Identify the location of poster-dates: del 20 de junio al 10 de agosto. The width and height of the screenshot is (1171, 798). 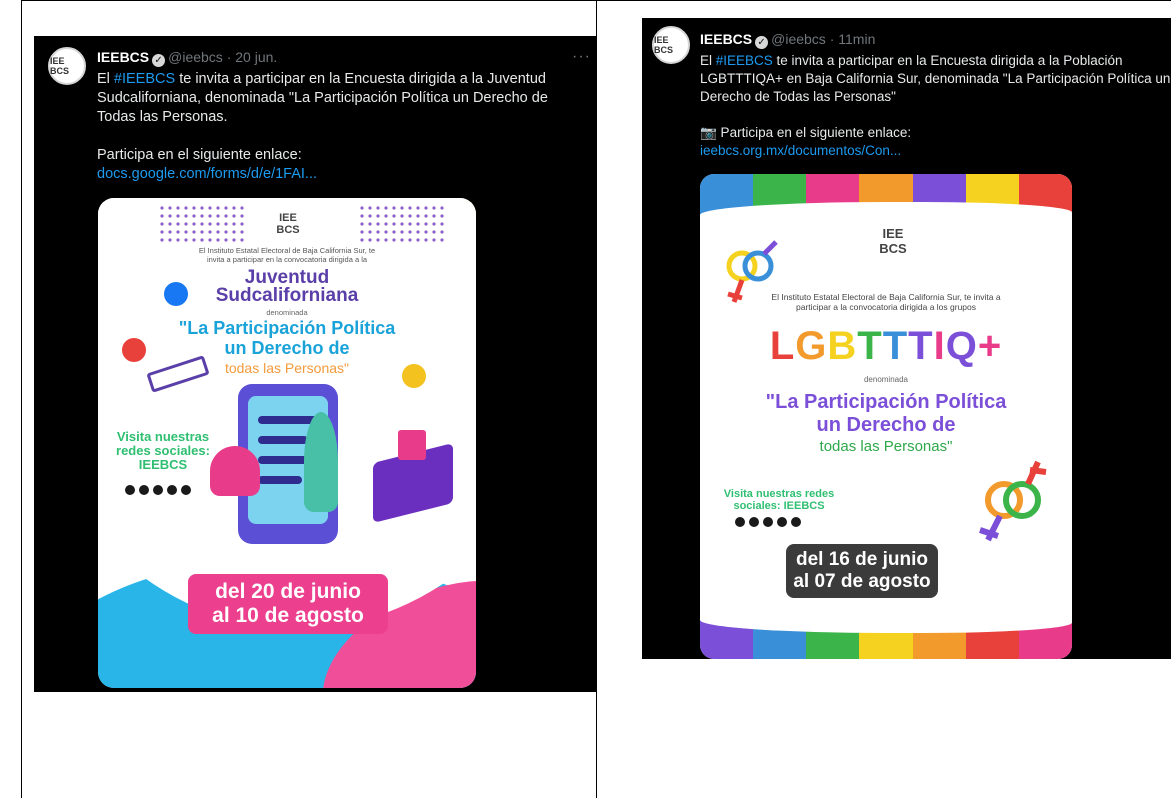
(288, 604).